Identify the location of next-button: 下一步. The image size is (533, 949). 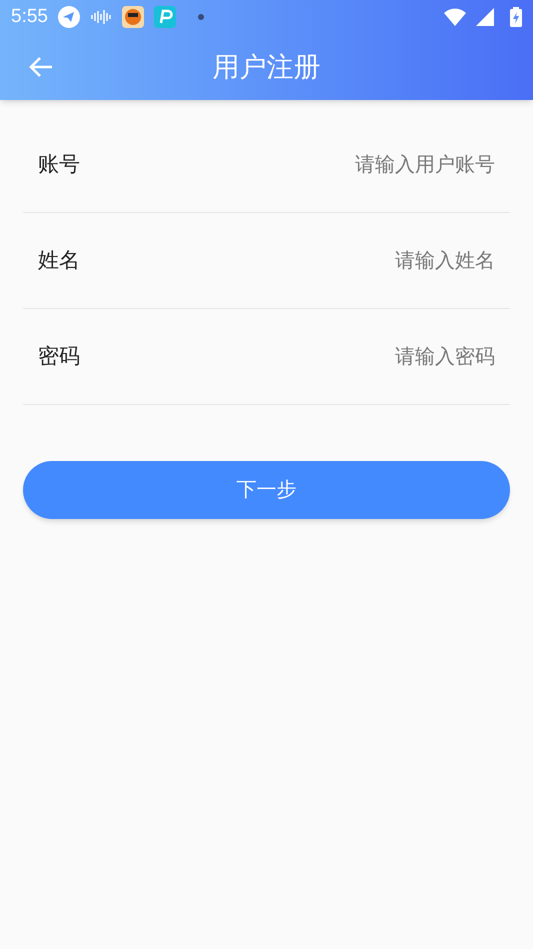
(266, 490).